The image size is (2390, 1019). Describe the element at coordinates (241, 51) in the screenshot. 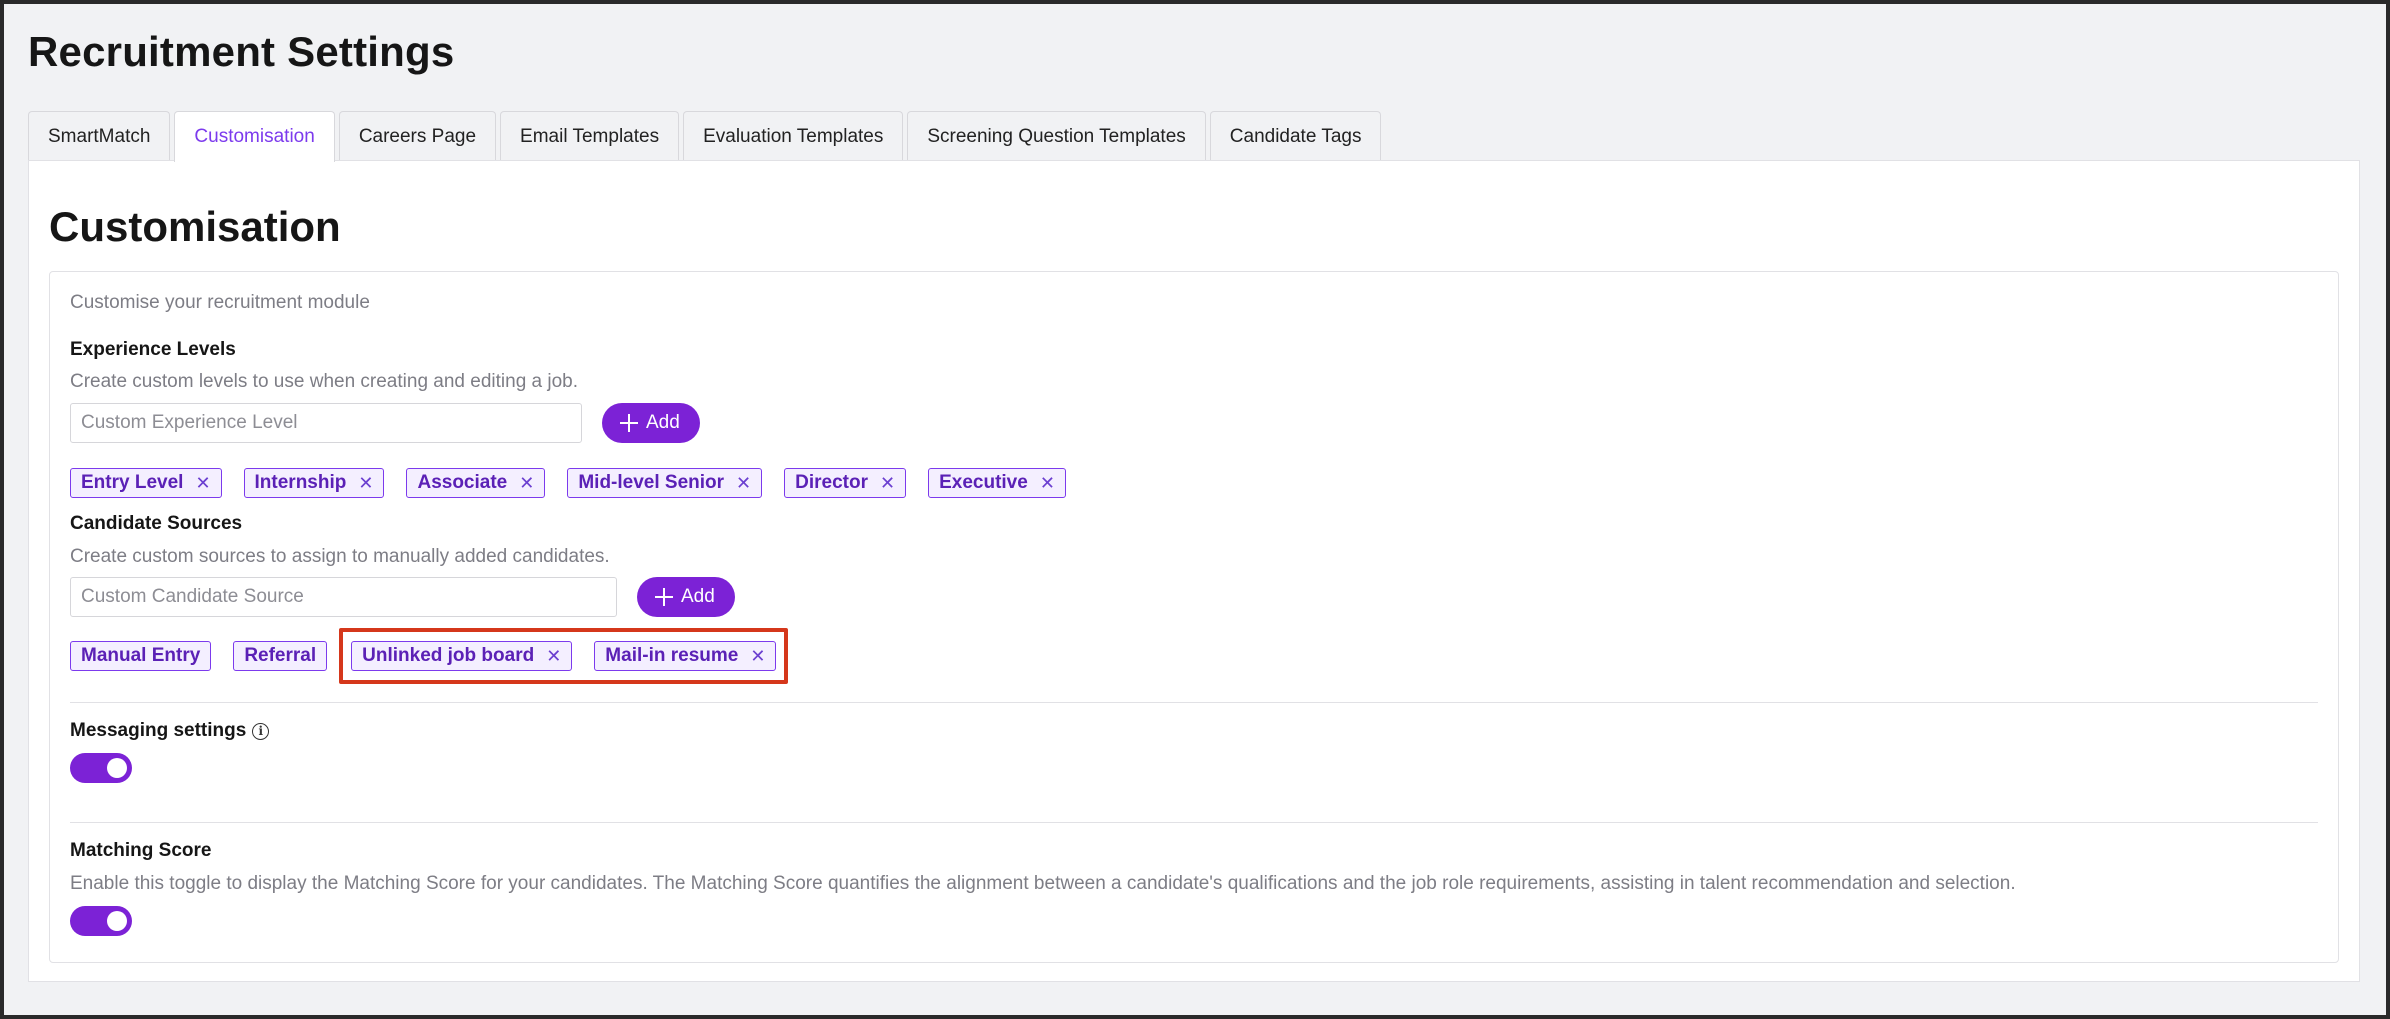

I see `page-title: Recruitment Settings` at that location.